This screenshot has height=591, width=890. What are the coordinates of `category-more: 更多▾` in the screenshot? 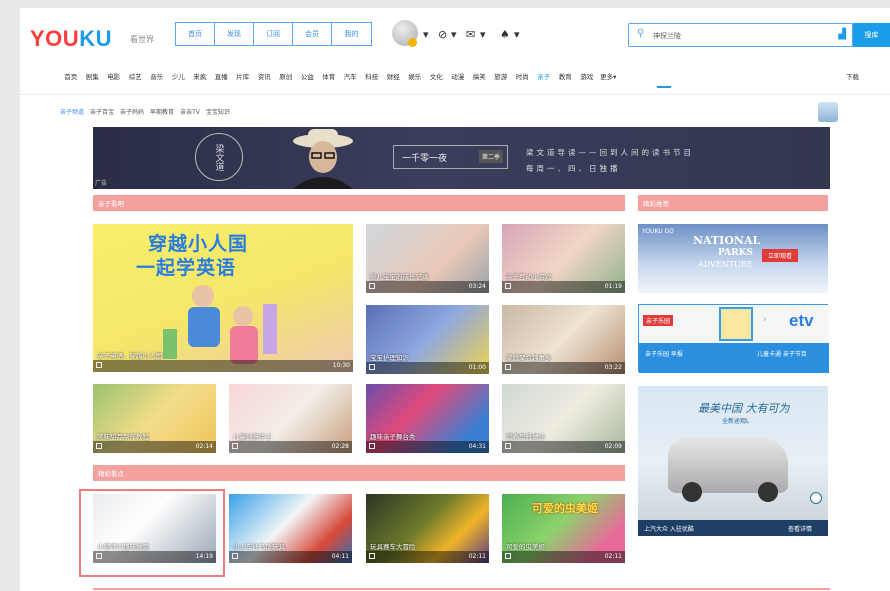 It's located at (609, 76).